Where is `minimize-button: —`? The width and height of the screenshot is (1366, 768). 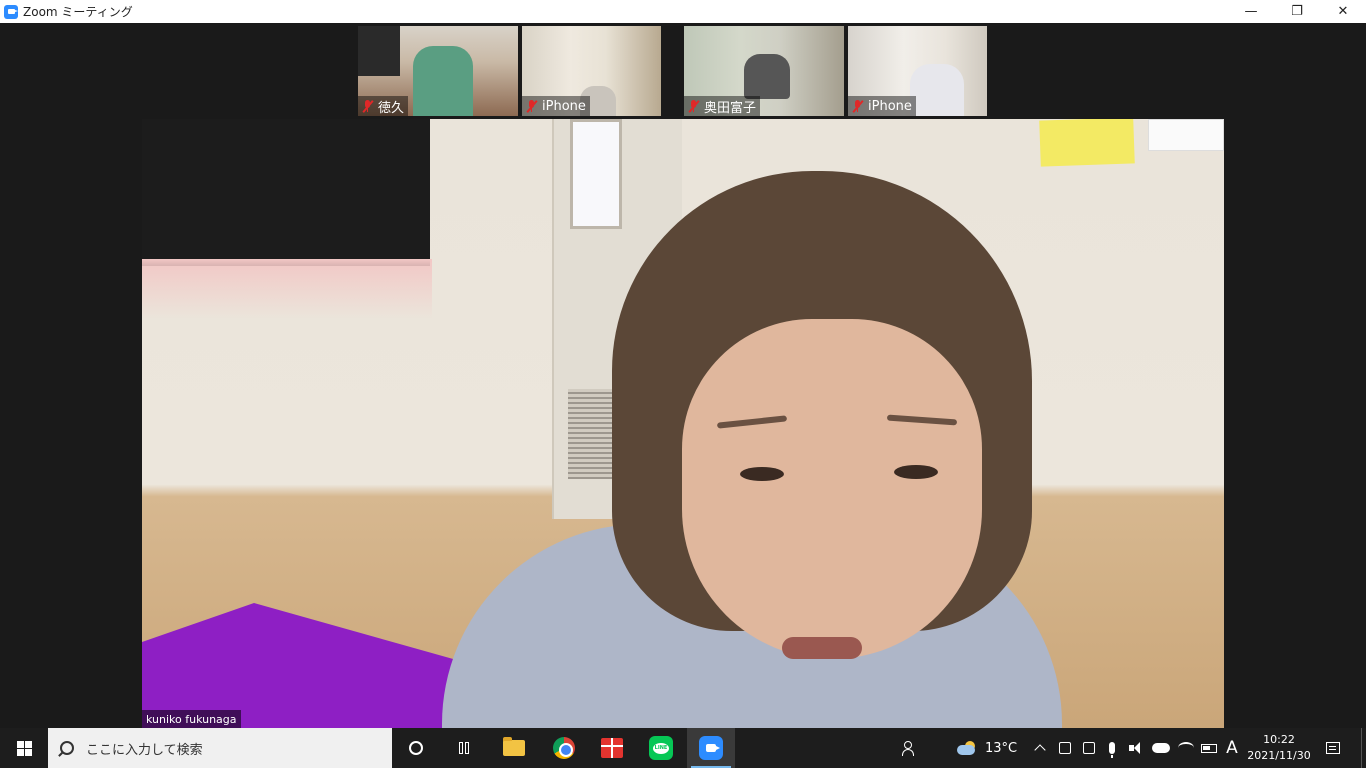 minimize-button: — is located at coordinates (1251, 11).